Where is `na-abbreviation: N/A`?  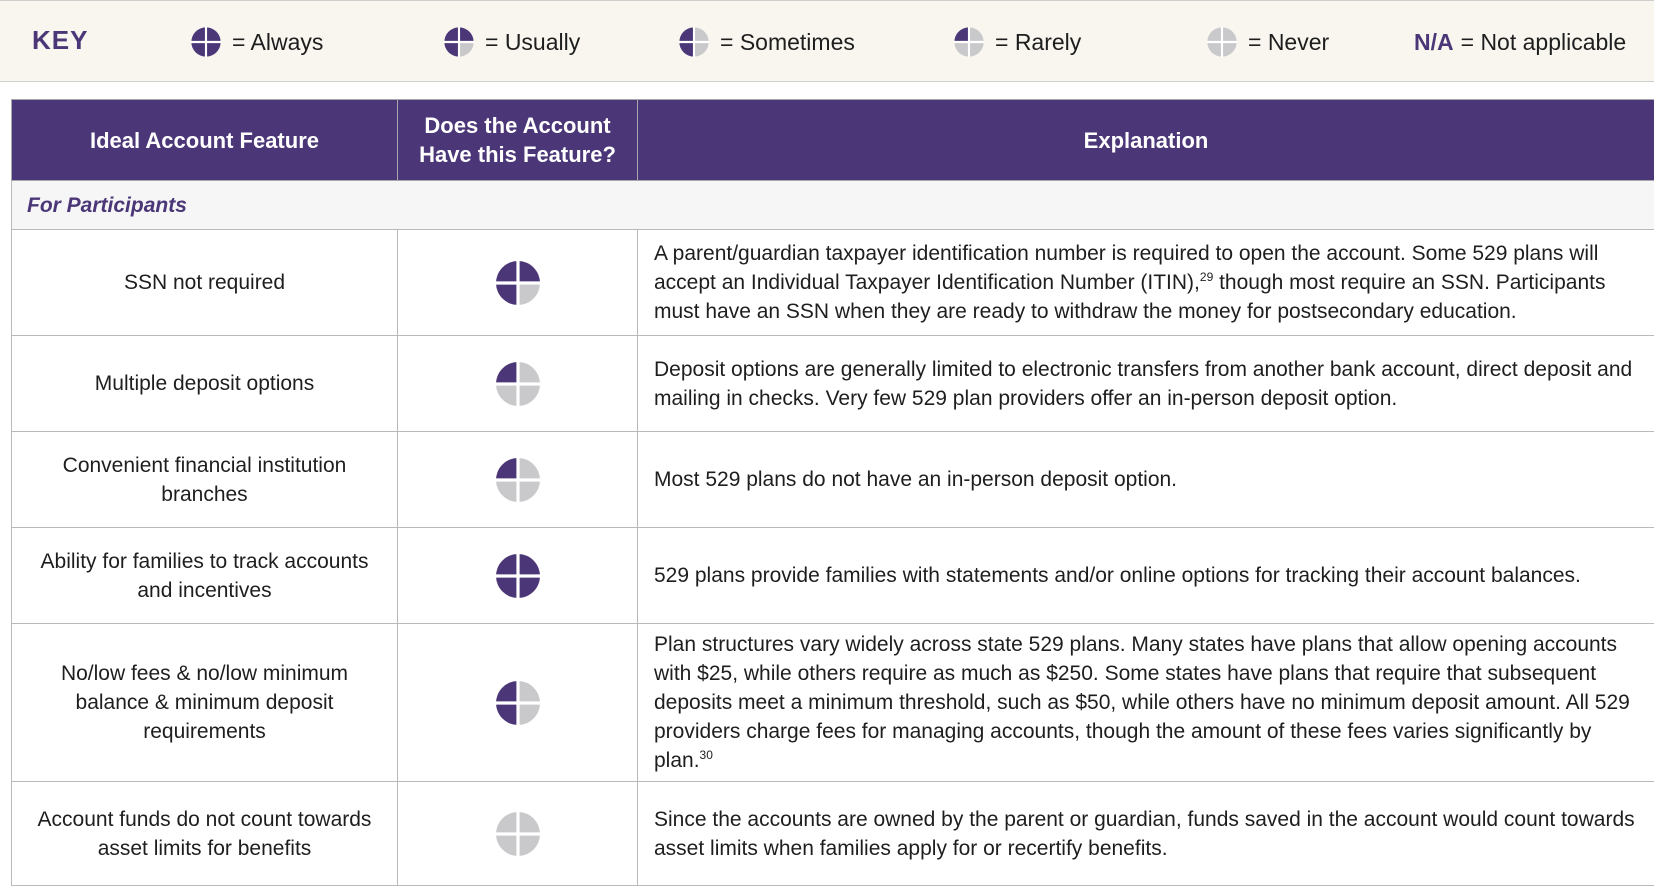 na-abbreviation: N/A is located at coordinates (1434, 42).